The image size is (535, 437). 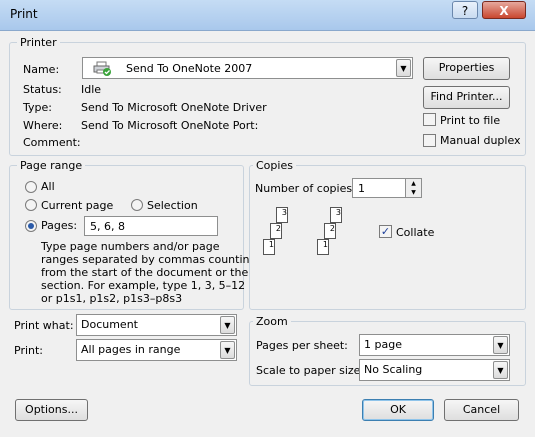 I want to click on print-to-file-label: Print to file, so click(x=470, y=120).